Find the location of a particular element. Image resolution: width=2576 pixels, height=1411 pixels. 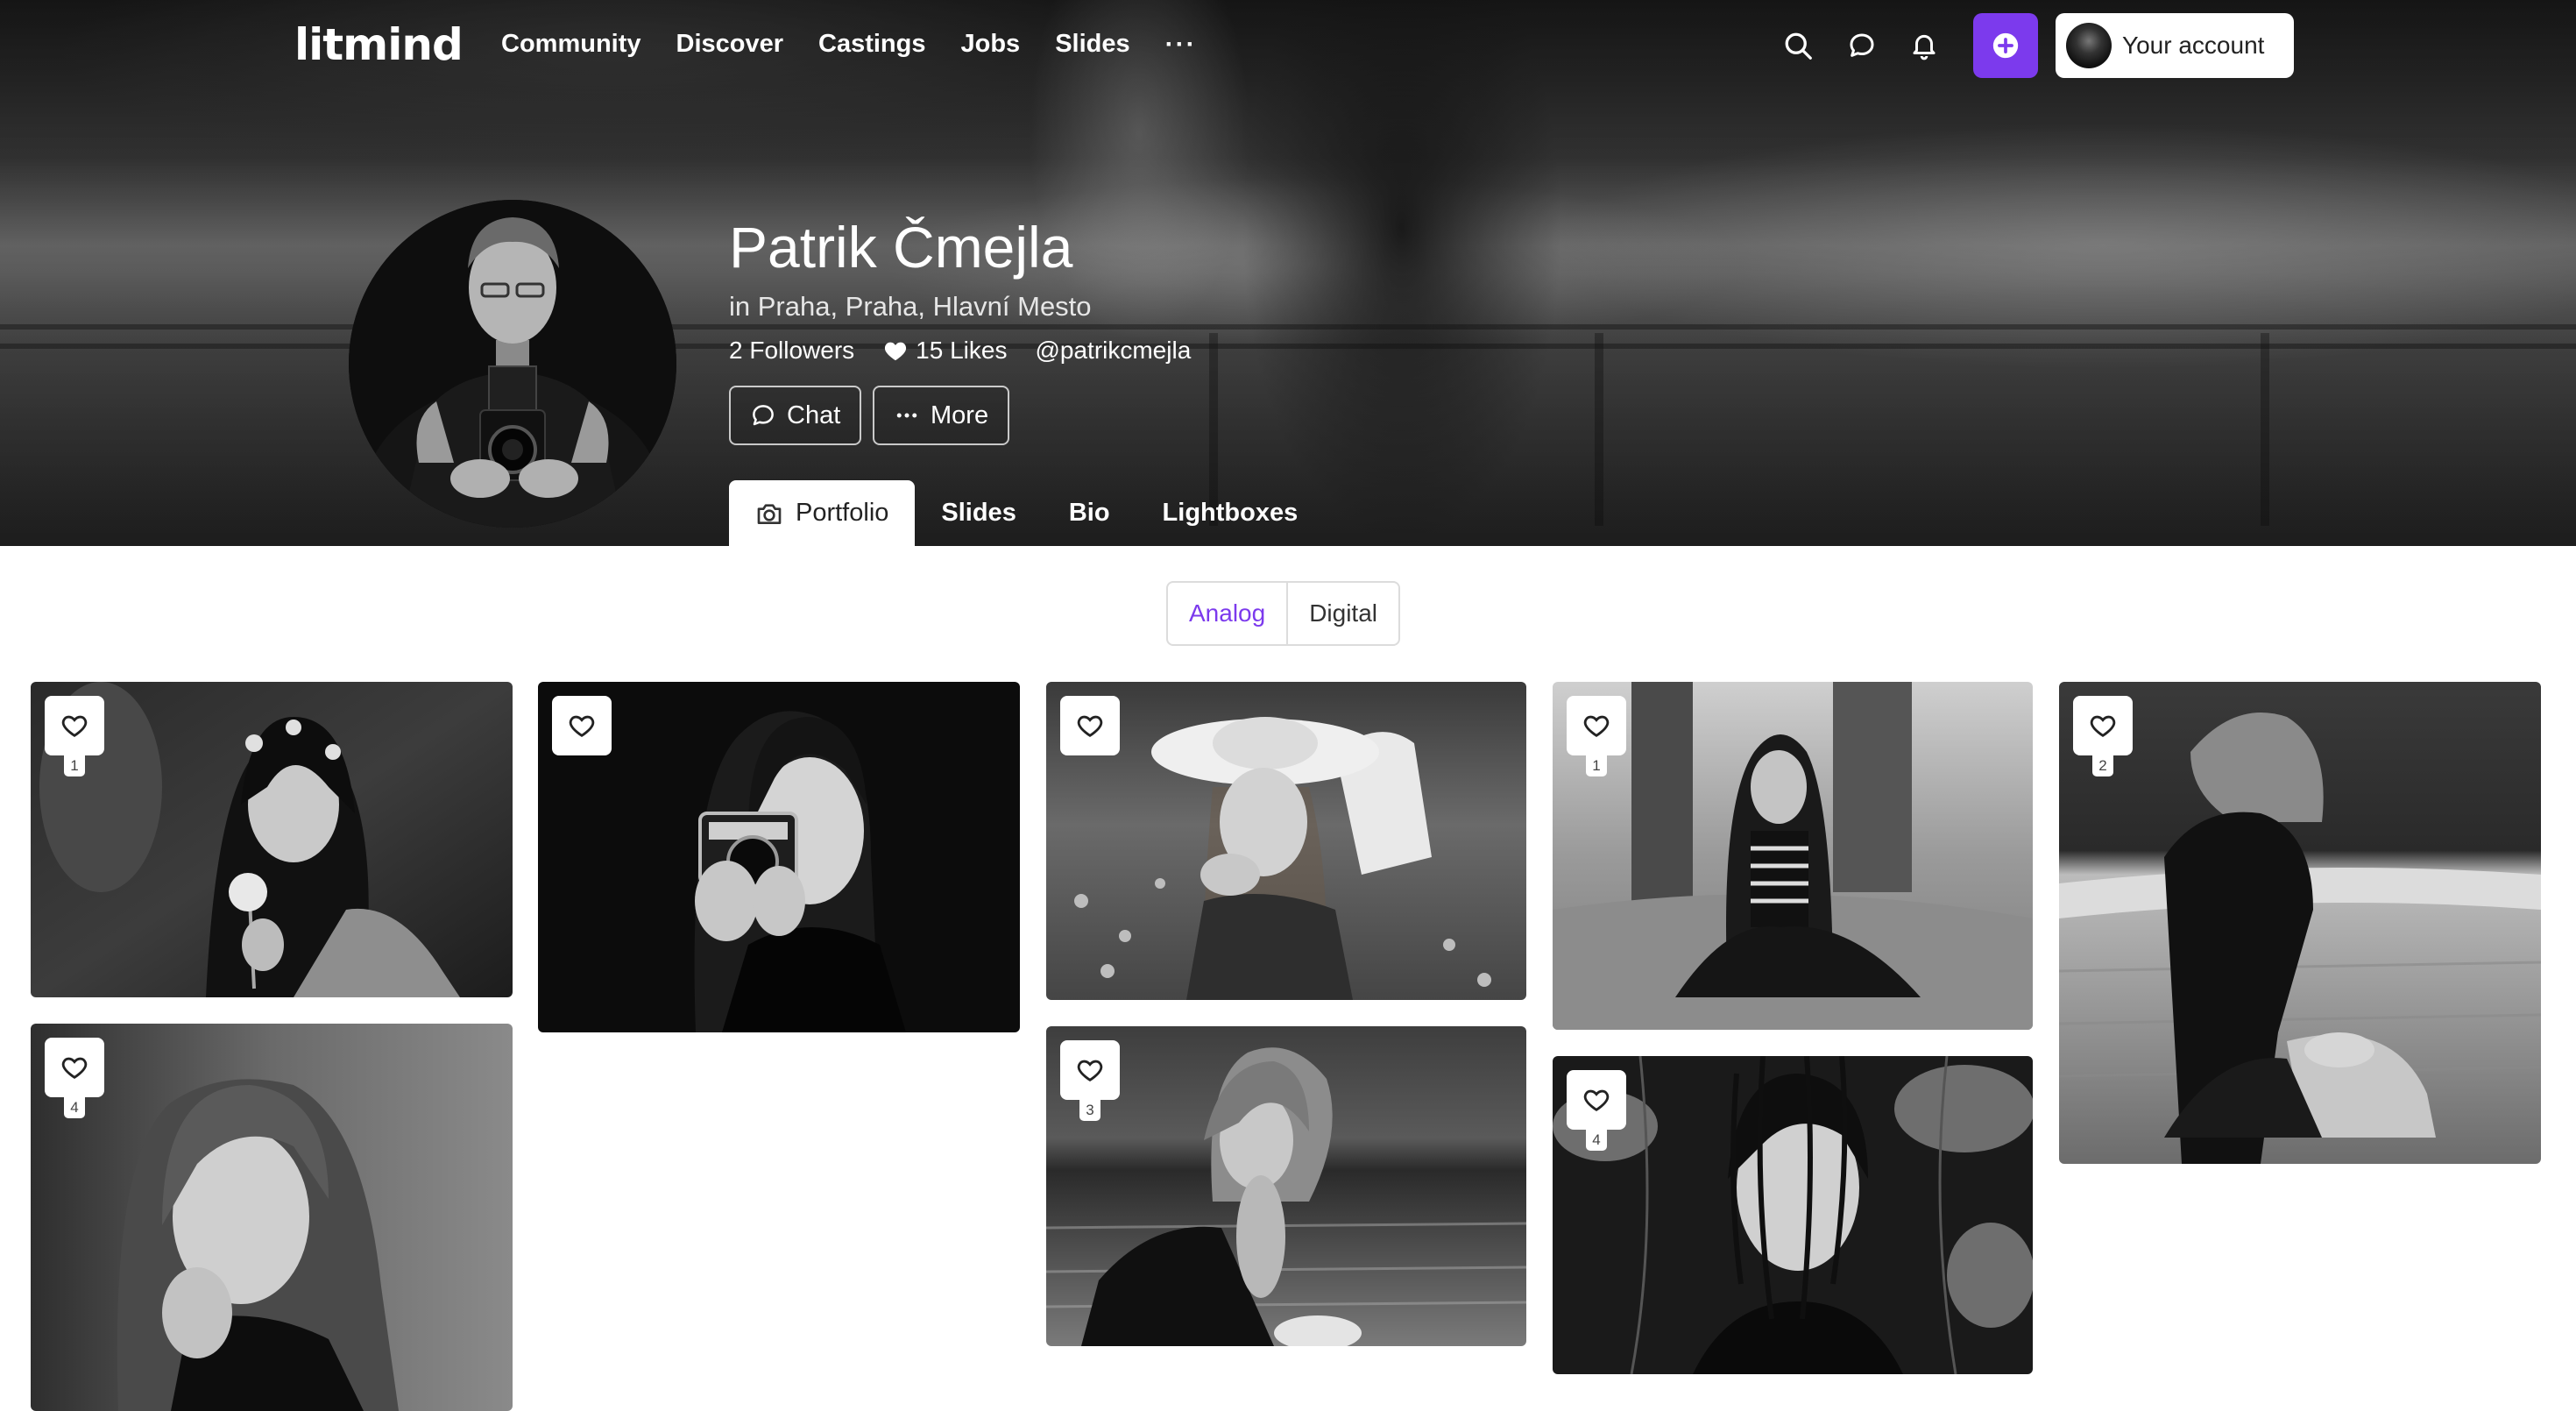

tab-lightboxes-label: Lightboxes is located at coordinates (1230, 513).